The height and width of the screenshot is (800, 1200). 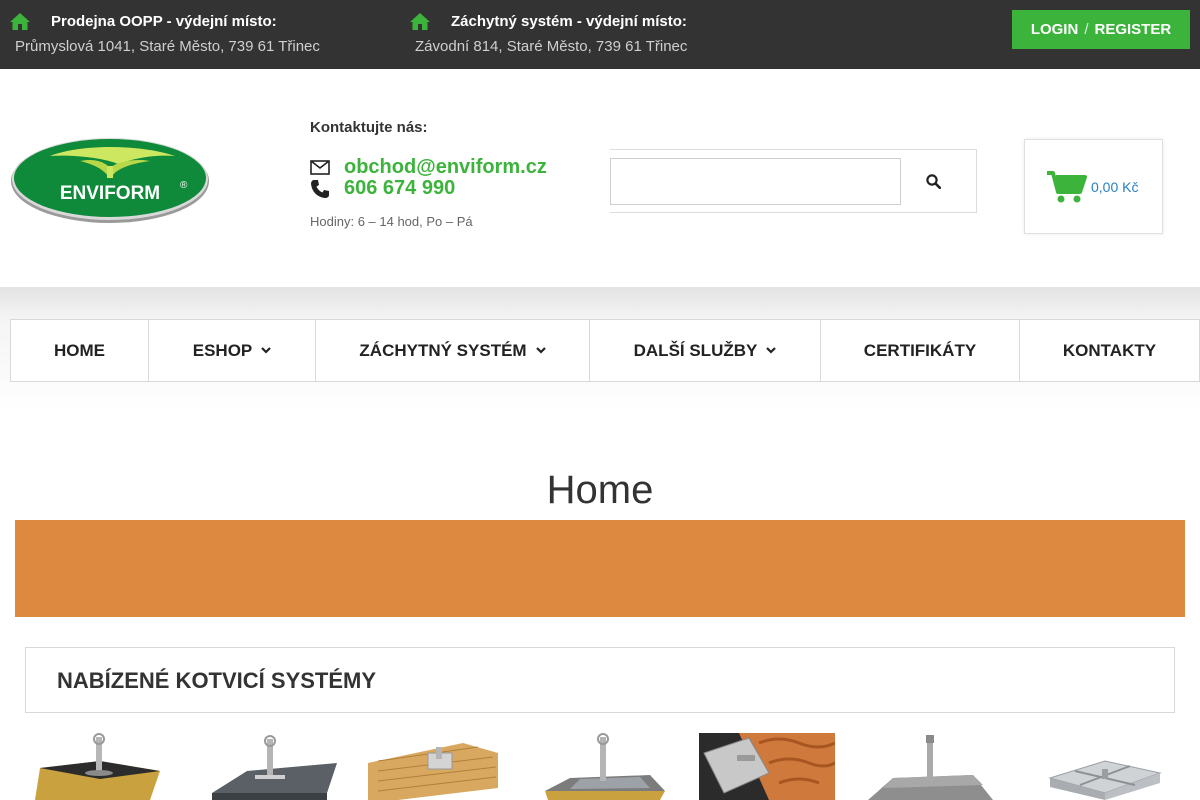 What do you see at coordinates (391, 221) in the screenshot?
I see `opening-hours: Hodiny: 6 – 14 hod, Po – Pá` at bounding box center [391, 221].